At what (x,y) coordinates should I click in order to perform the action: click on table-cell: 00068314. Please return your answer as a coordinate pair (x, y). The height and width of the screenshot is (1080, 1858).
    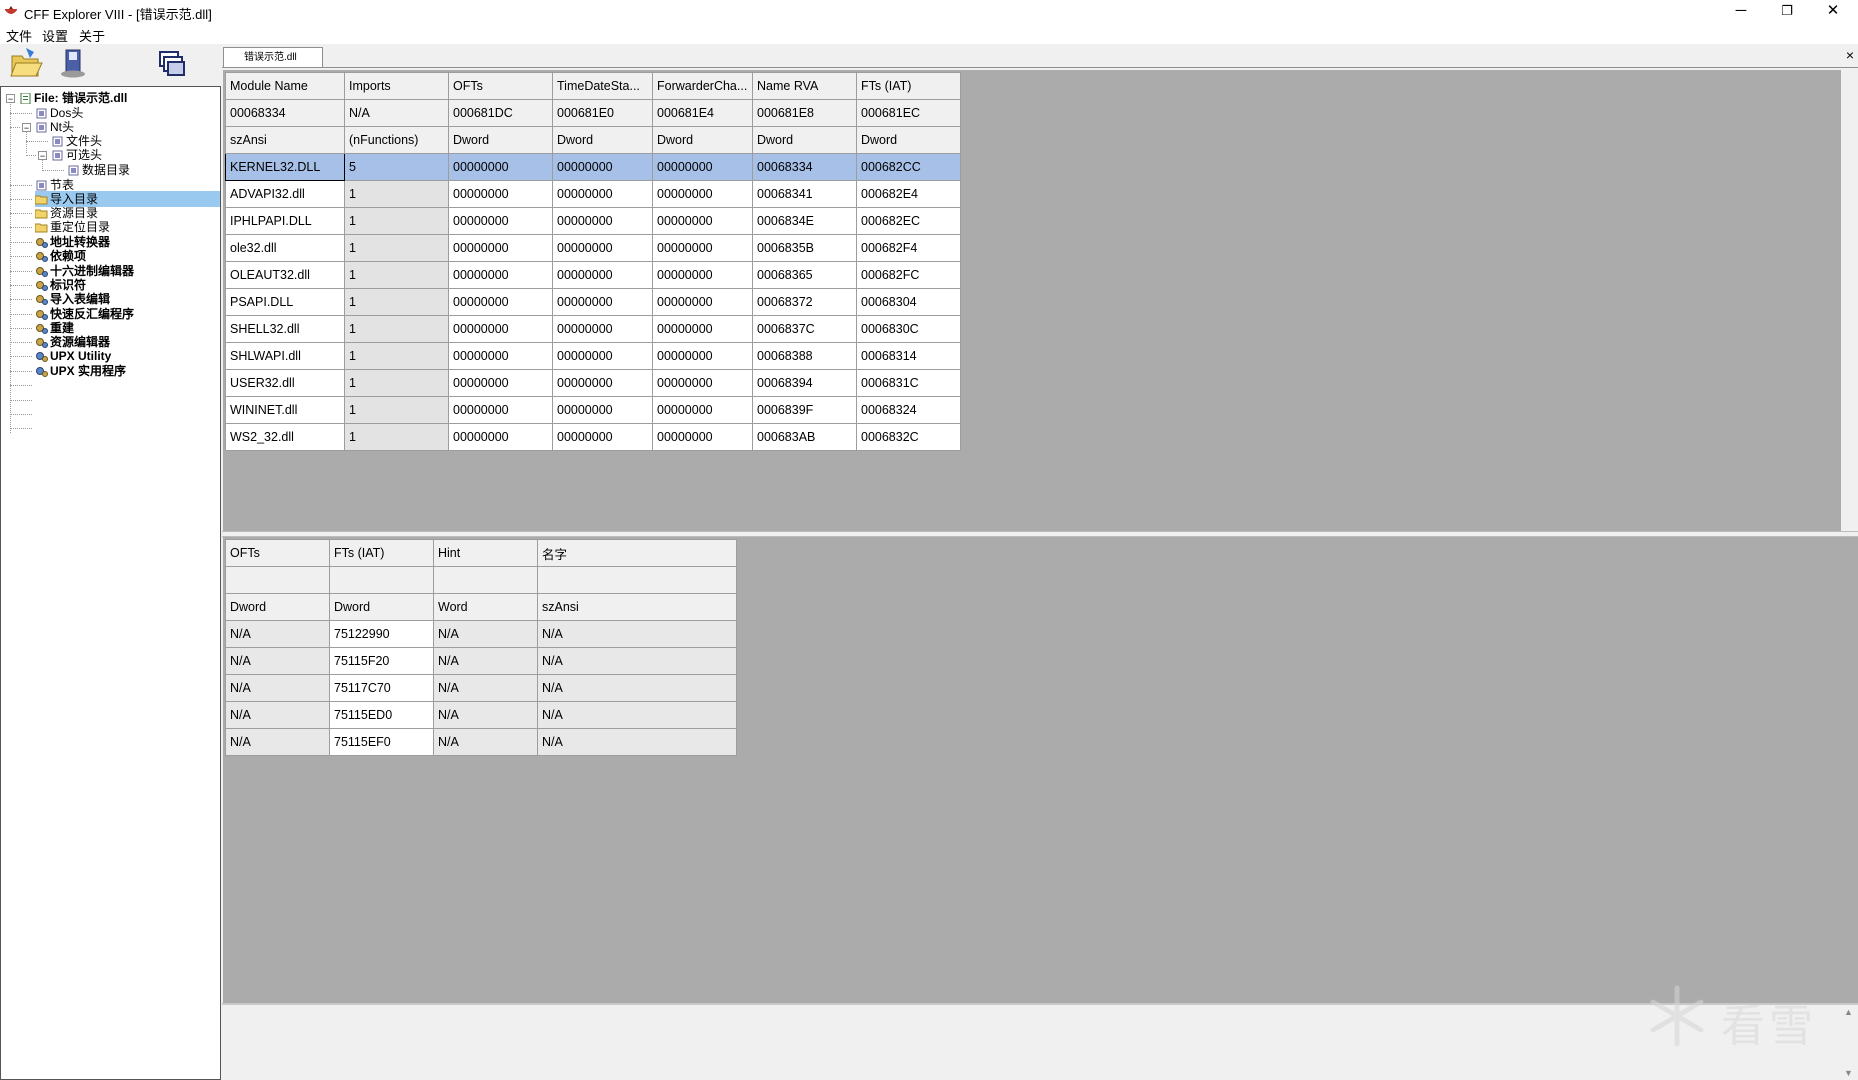
    Looking at the image, I should click on (908, 356).